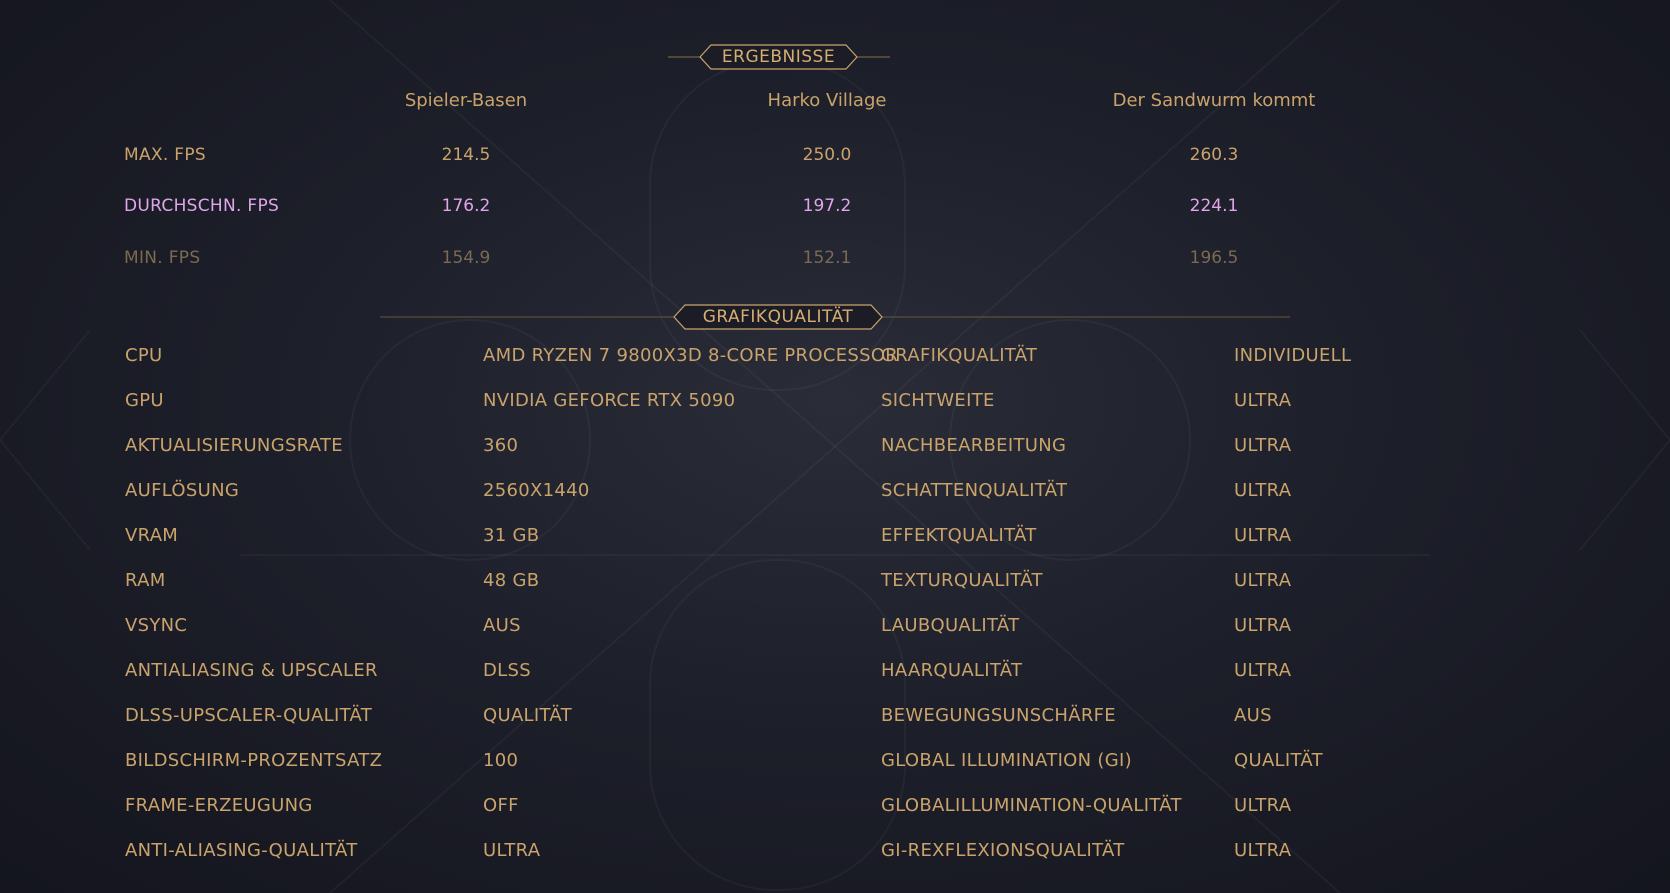  Describe the element at coordinates (1263, 535) in the screenshot. I see `setting-value-effect-quality: ULTRA` at that location.